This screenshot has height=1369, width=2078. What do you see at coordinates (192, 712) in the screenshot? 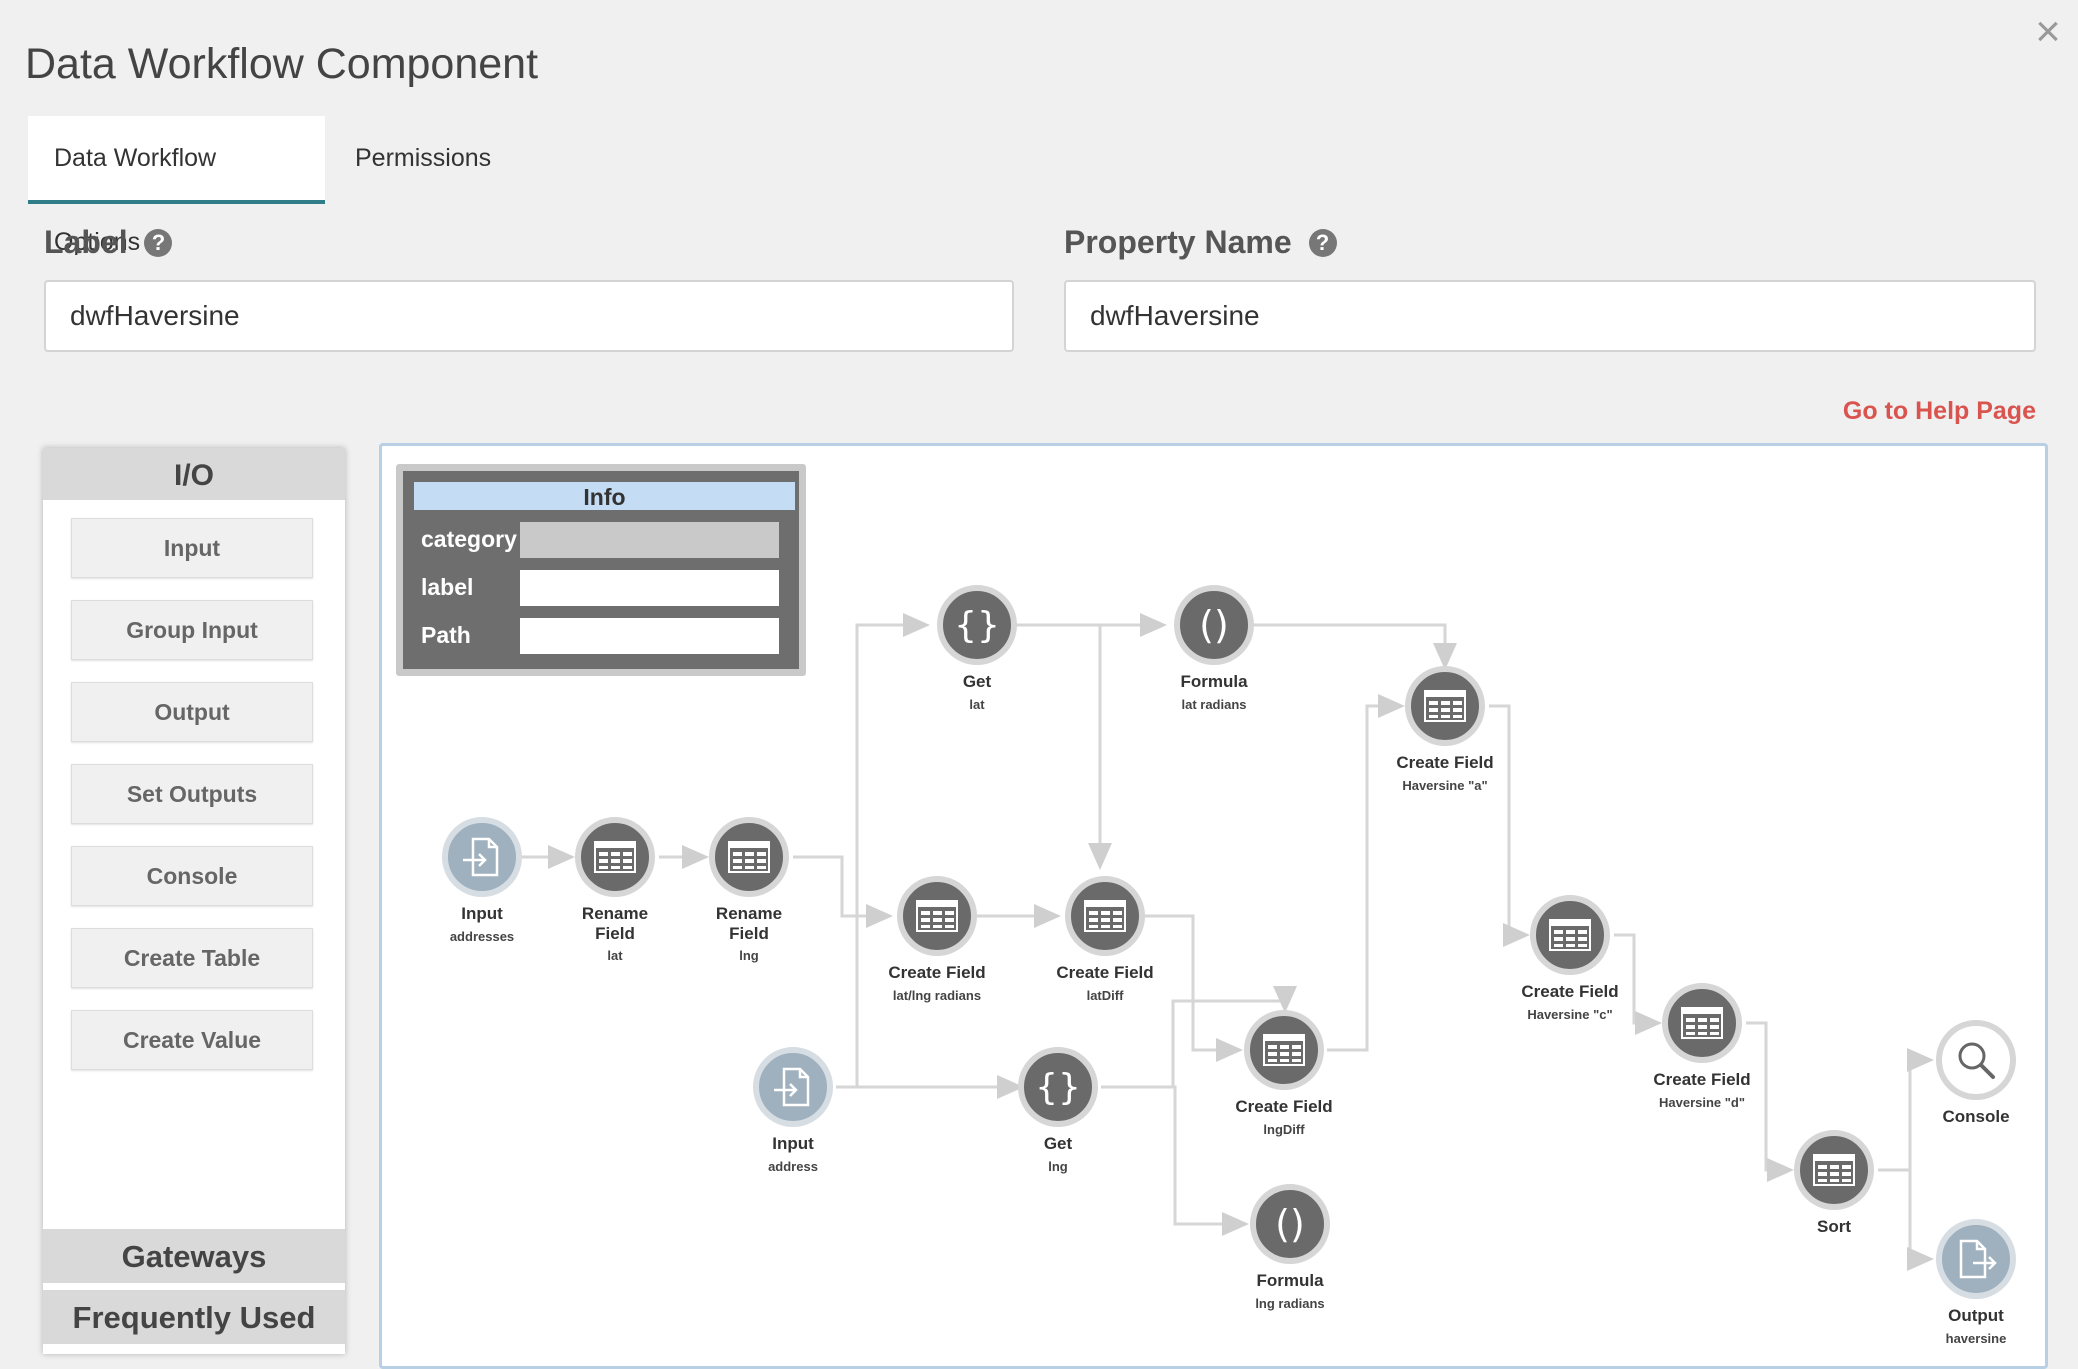
I see `palette-item-output: Output` at bounding box center [192, 712].